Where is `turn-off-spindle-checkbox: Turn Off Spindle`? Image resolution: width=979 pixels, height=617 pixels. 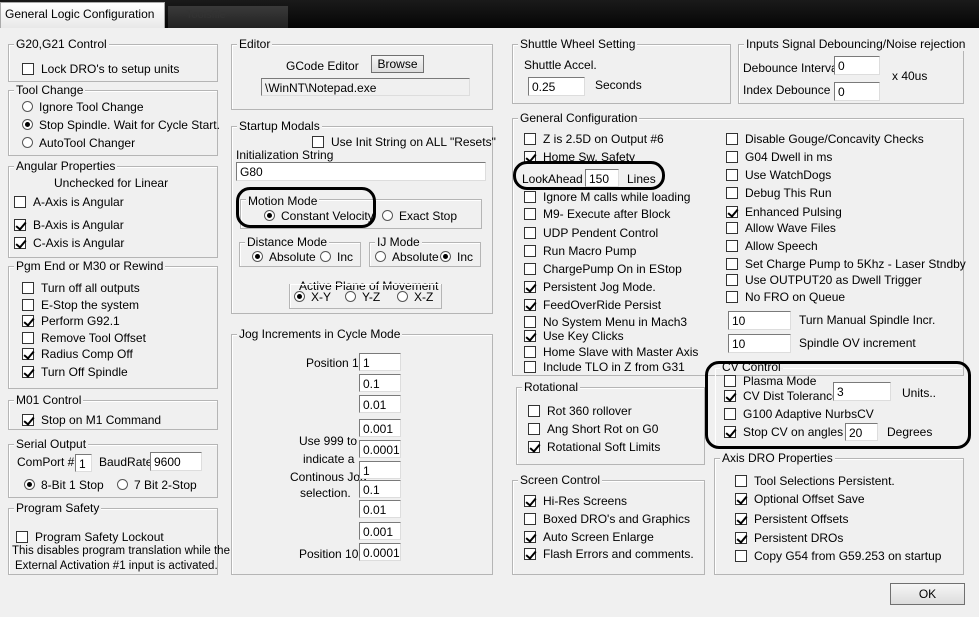 turn-off-spindle-checkbox: Turn Off Spindle is located at coordinates (75, 371).